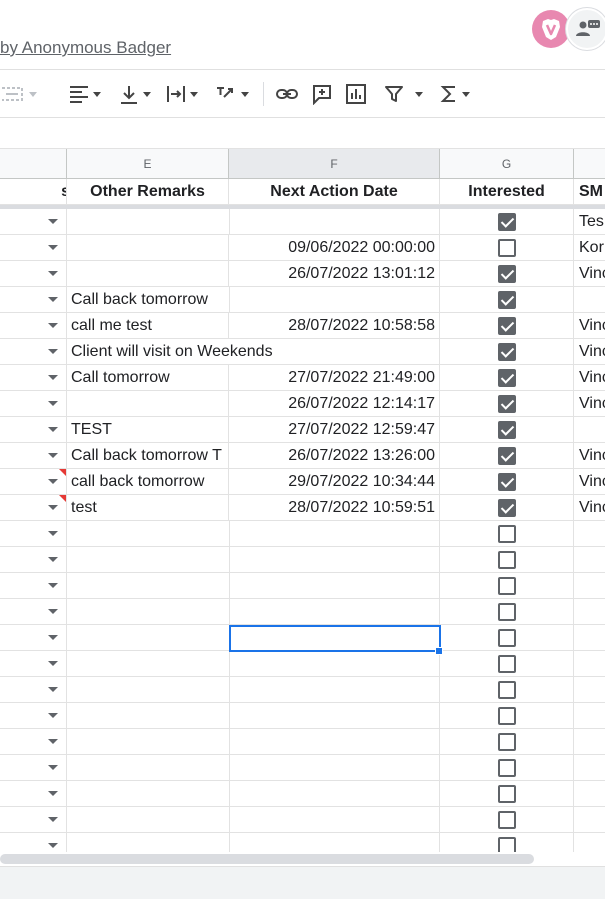 The width and height of the screenshot is (605, 899). Describe the element at coordinates (551, 29) in the screenshot. I see `brave-lion-icon` at that location.